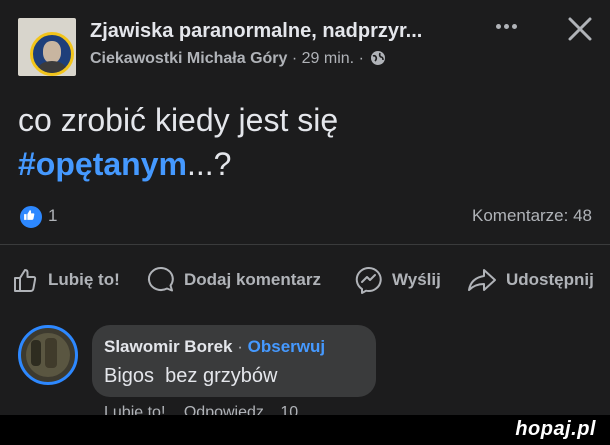 The height and width of the screenshot is (445, 610). I want to click on comment-avatar, so click(48, 355).